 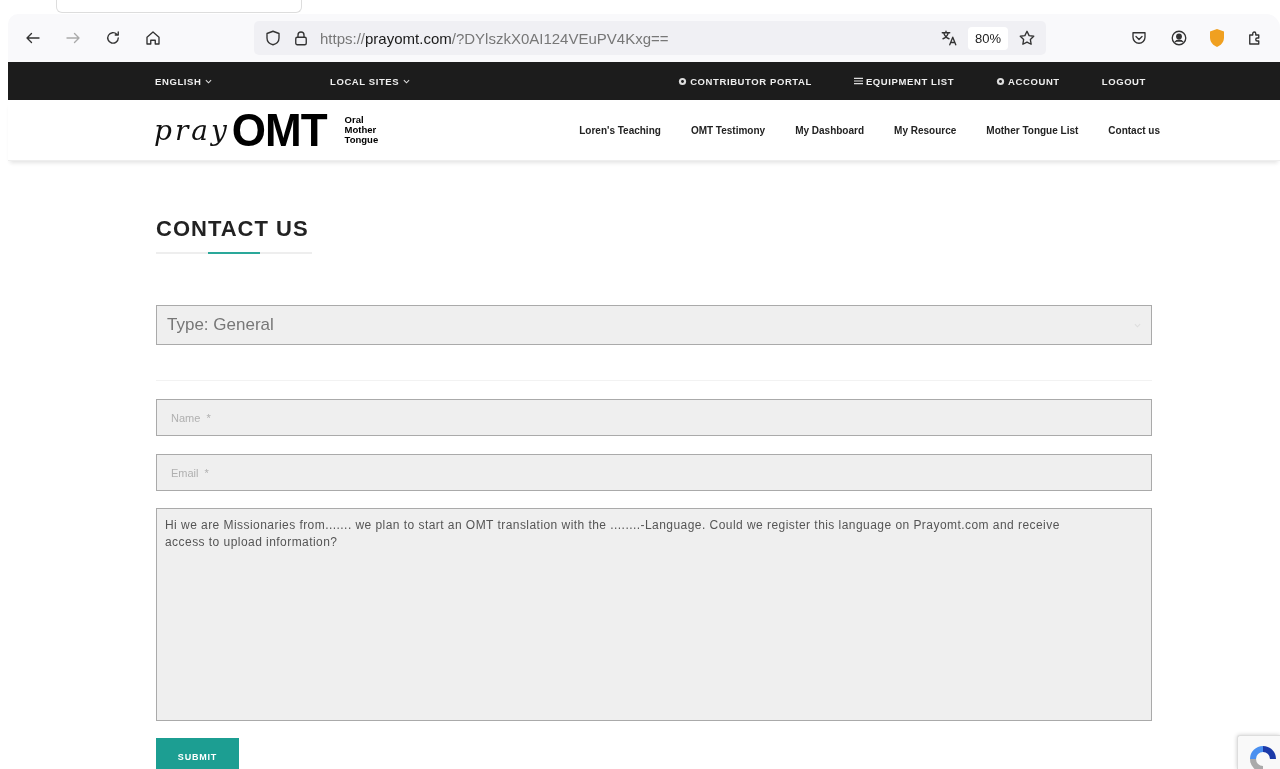 What do you see at coordinates (745, 81) in the screenshot?
I see `menu-link: CONTRIBUTOR PORTAL` at bounding box center [745, 81].